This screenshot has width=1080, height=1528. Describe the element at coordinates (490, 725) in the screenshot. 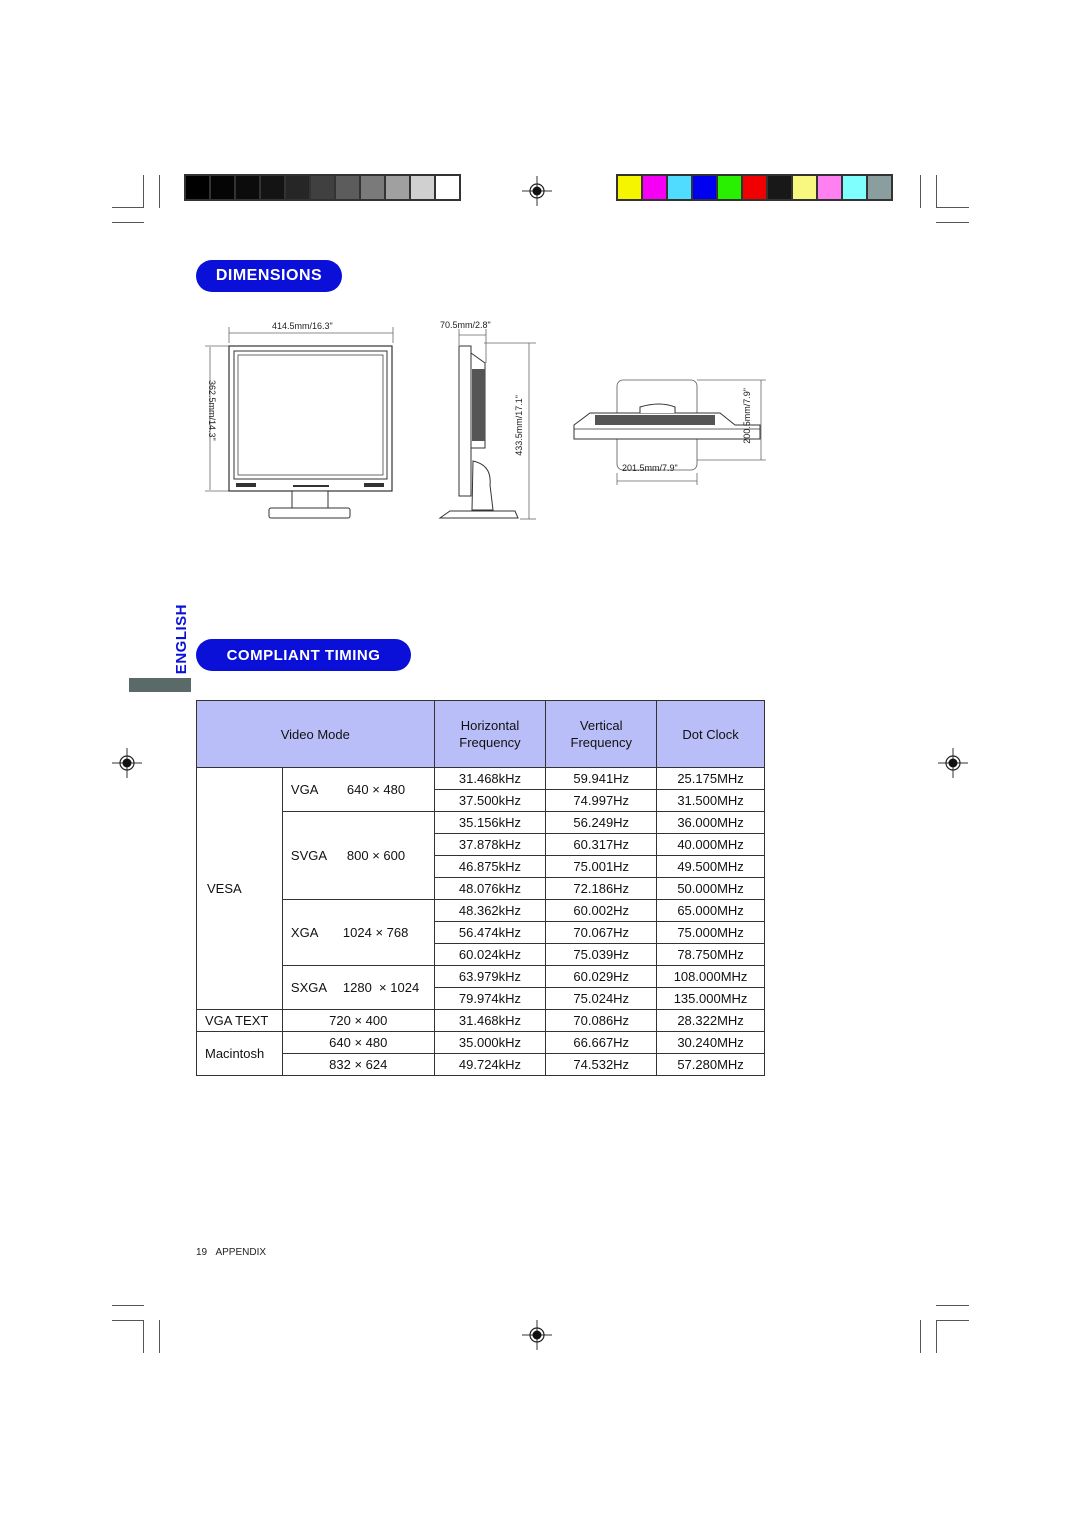

I see `header-text: Horizontal` at that location.